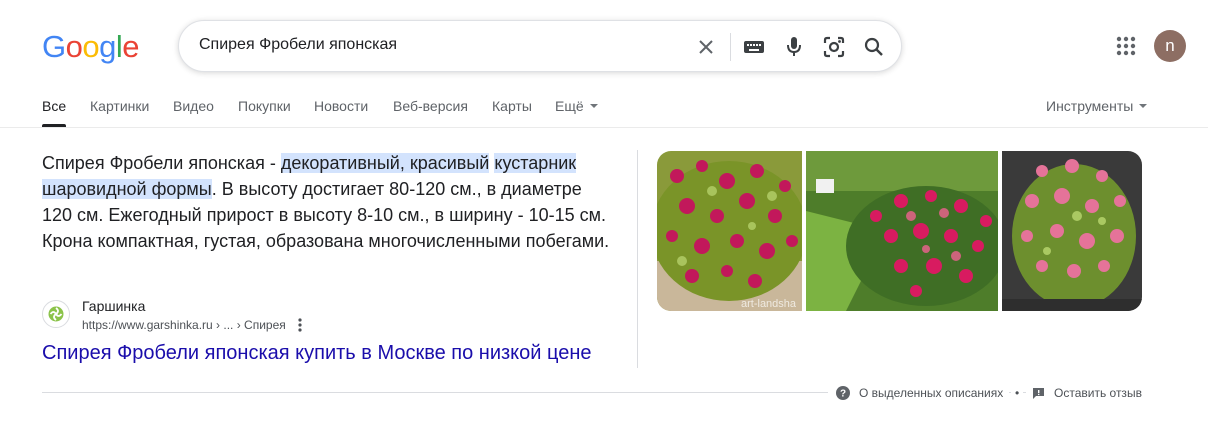 This screenshot has width=1208, height=434. Describe the element at coordinates (729, 231) in the screenshot. I see `spiraea-photo-1: art-landsha` at that location.